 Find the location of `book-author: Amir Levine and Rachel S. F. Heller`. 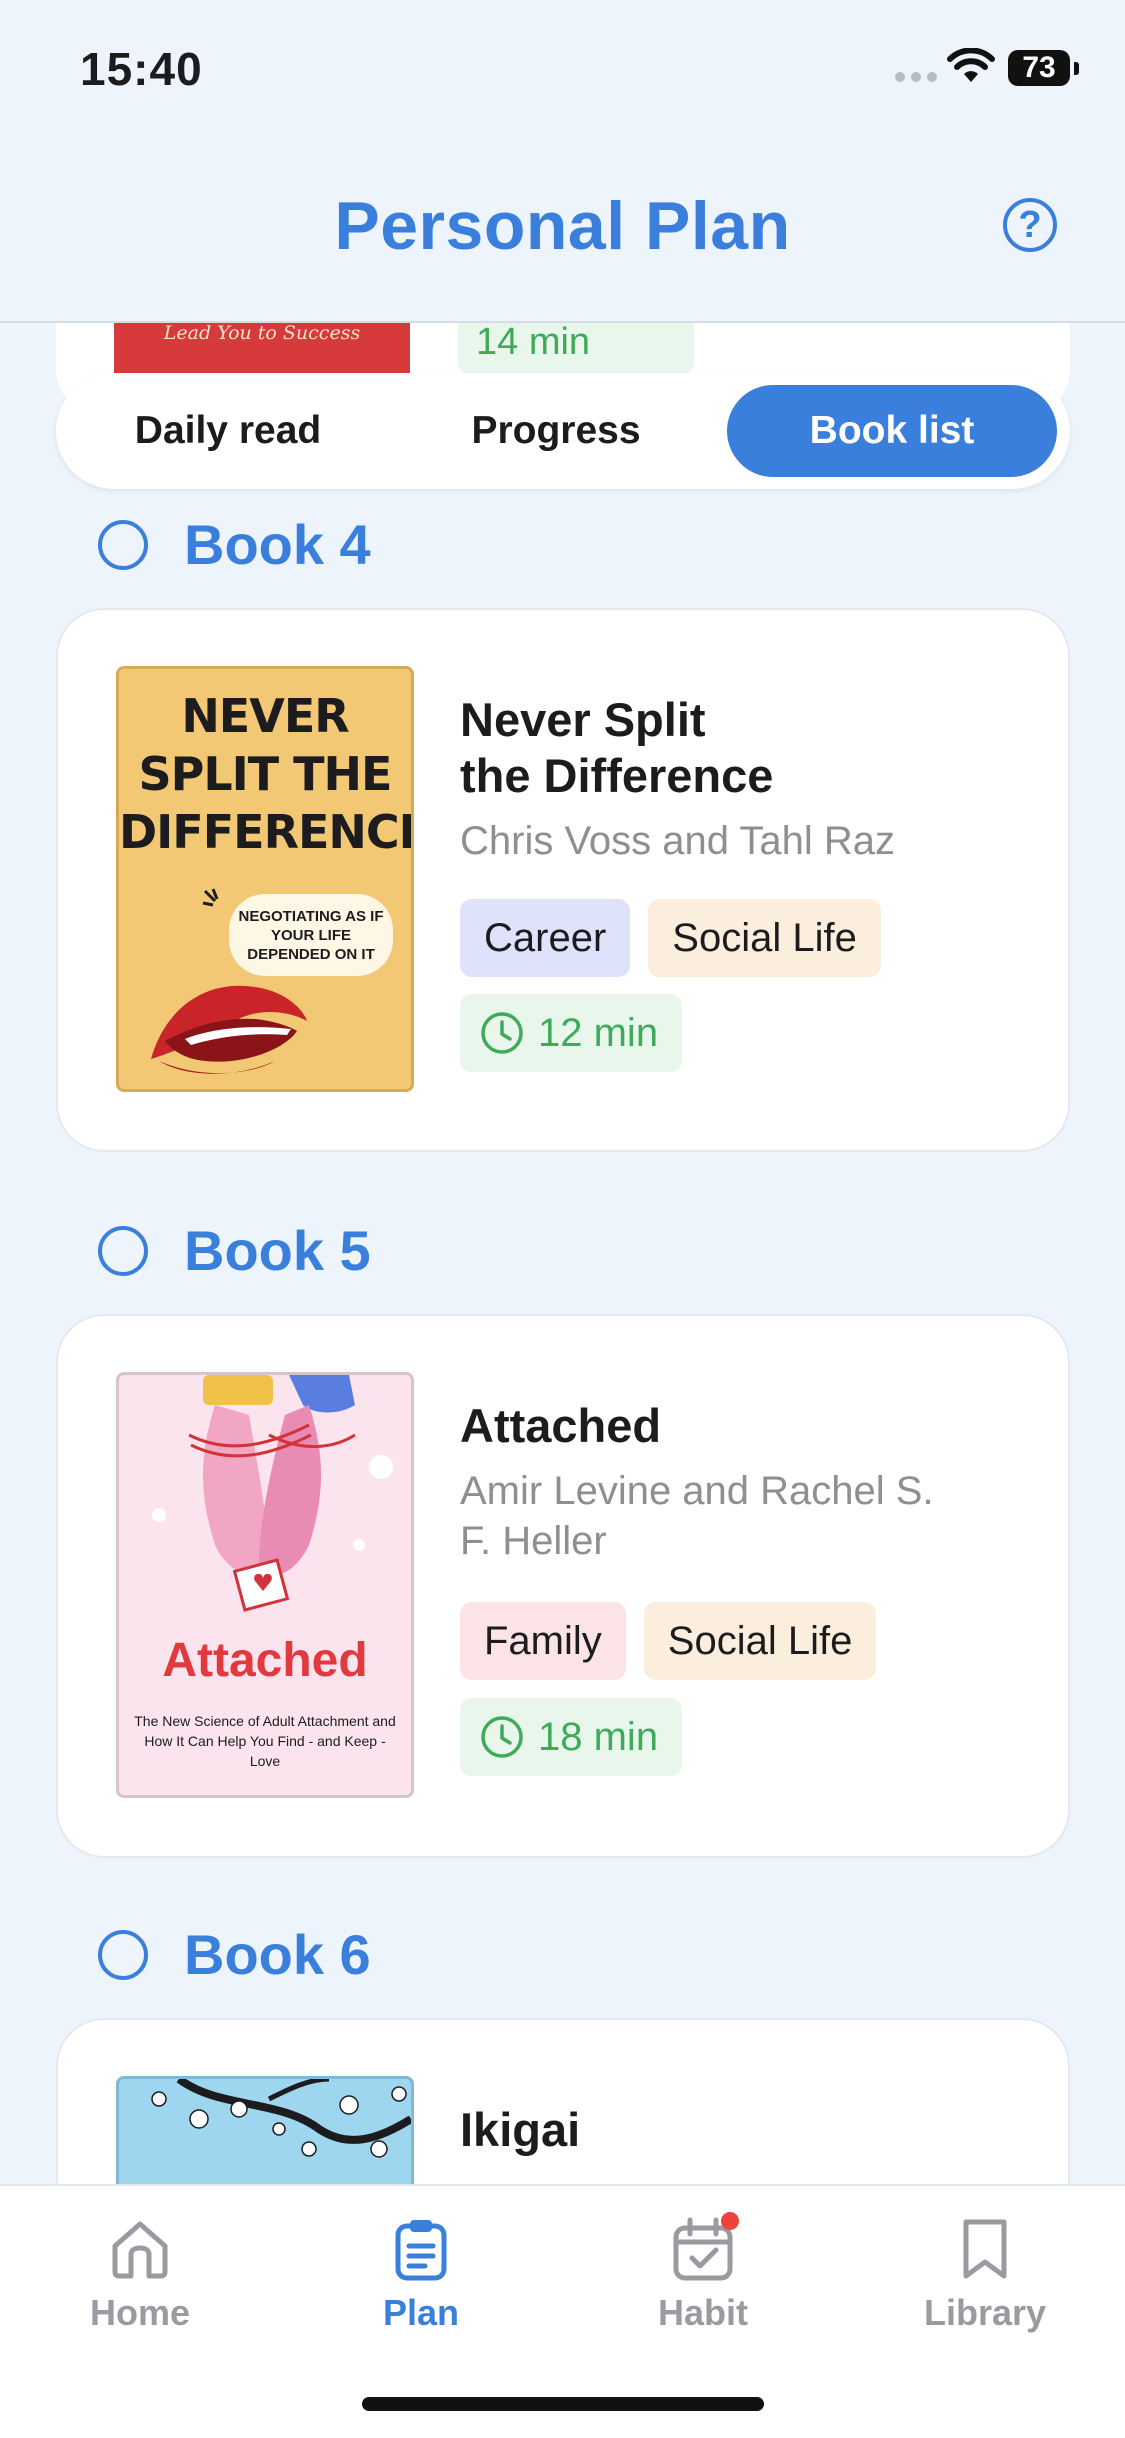

book-author: Amir Levine and Rachel S. F. Heller is located at coordinates (697, 1516).